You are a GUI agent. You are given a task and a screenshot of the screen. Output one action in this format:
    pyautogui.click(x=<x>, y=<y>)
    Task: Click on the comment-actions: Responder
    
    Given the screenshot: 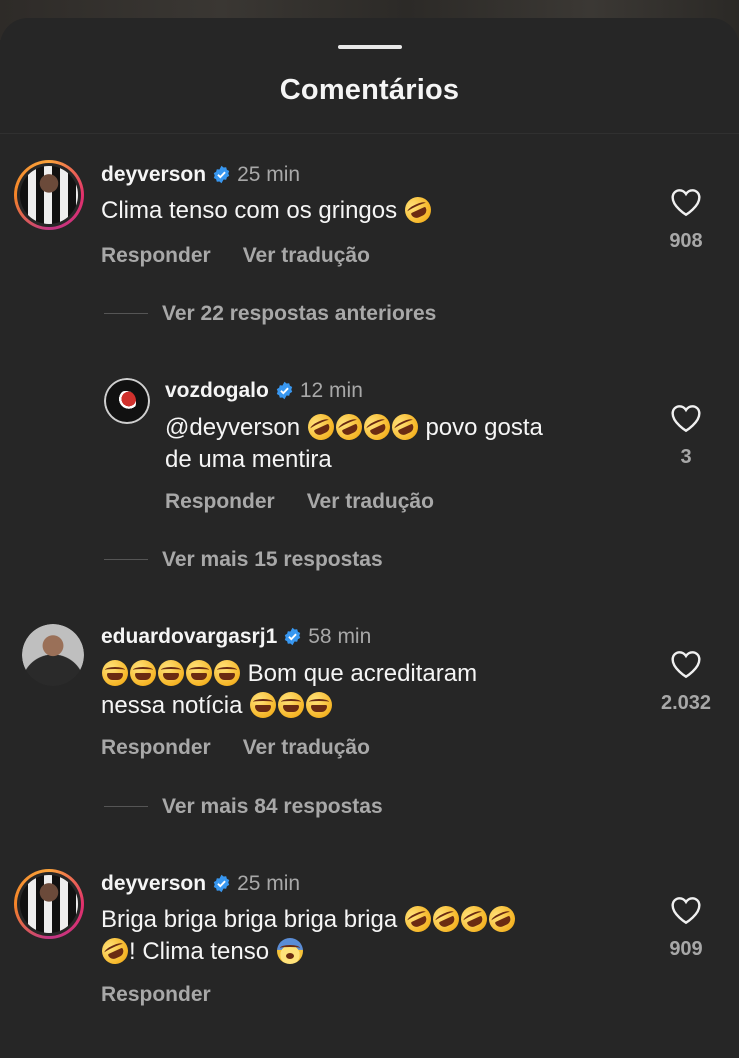 What is the action you would take?
    pyautogui.click(x=156, y=995)
    